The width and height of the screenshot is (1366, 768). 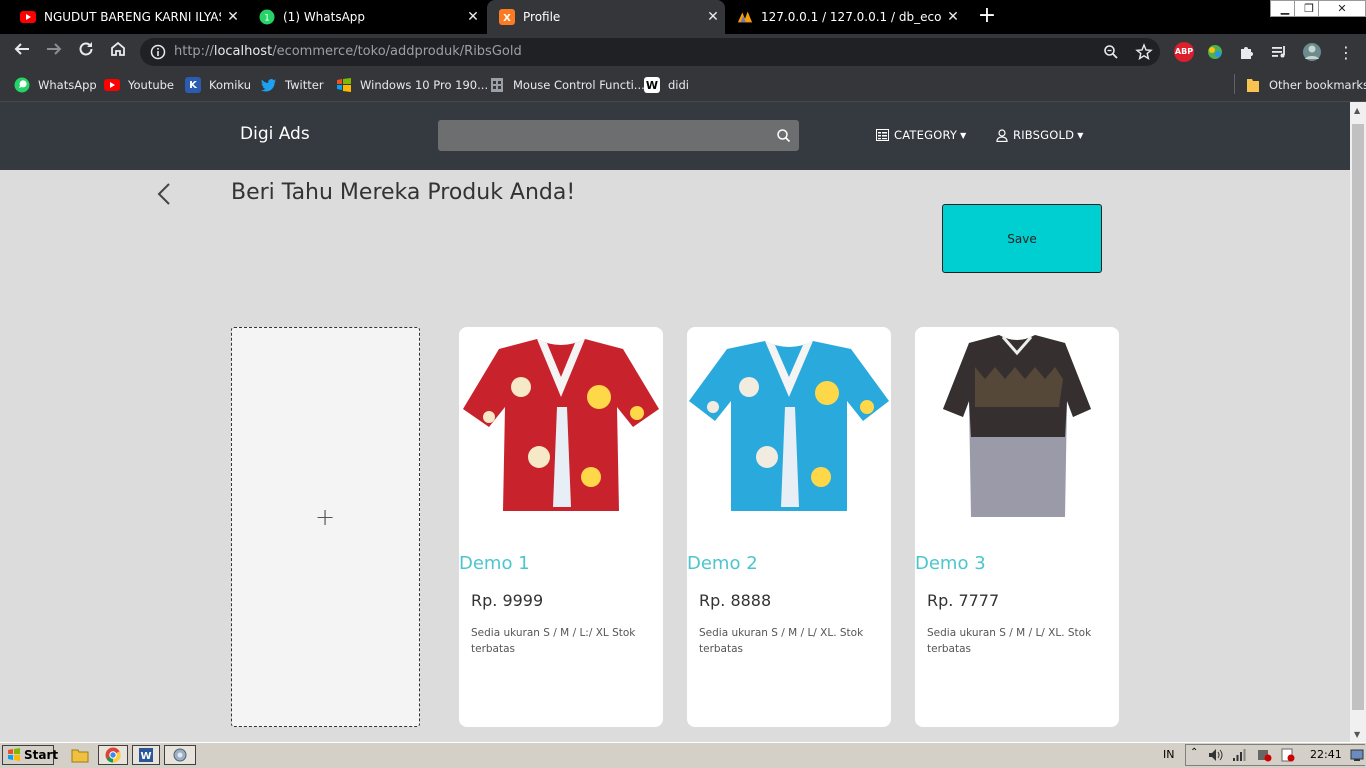 I want to click on tab-title: Profile, so click(x=542, y=17).